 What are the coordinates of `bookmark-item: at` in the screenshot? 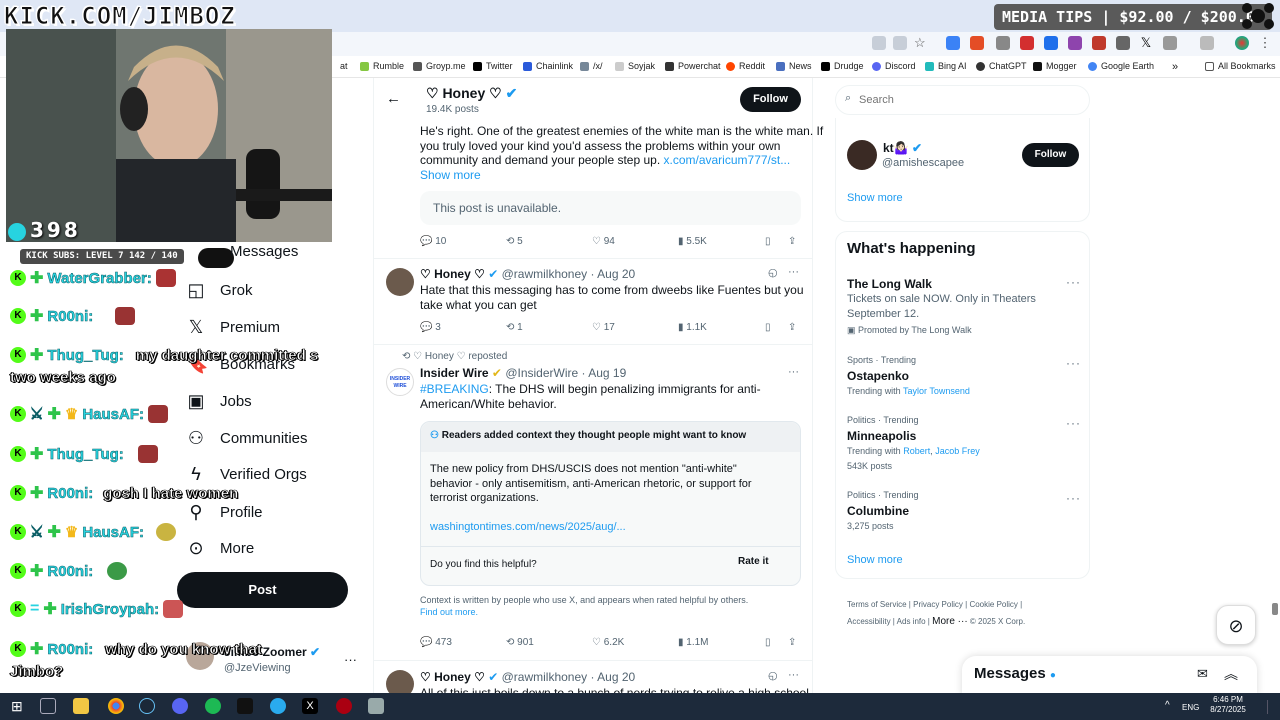 It's located at (344, 66).